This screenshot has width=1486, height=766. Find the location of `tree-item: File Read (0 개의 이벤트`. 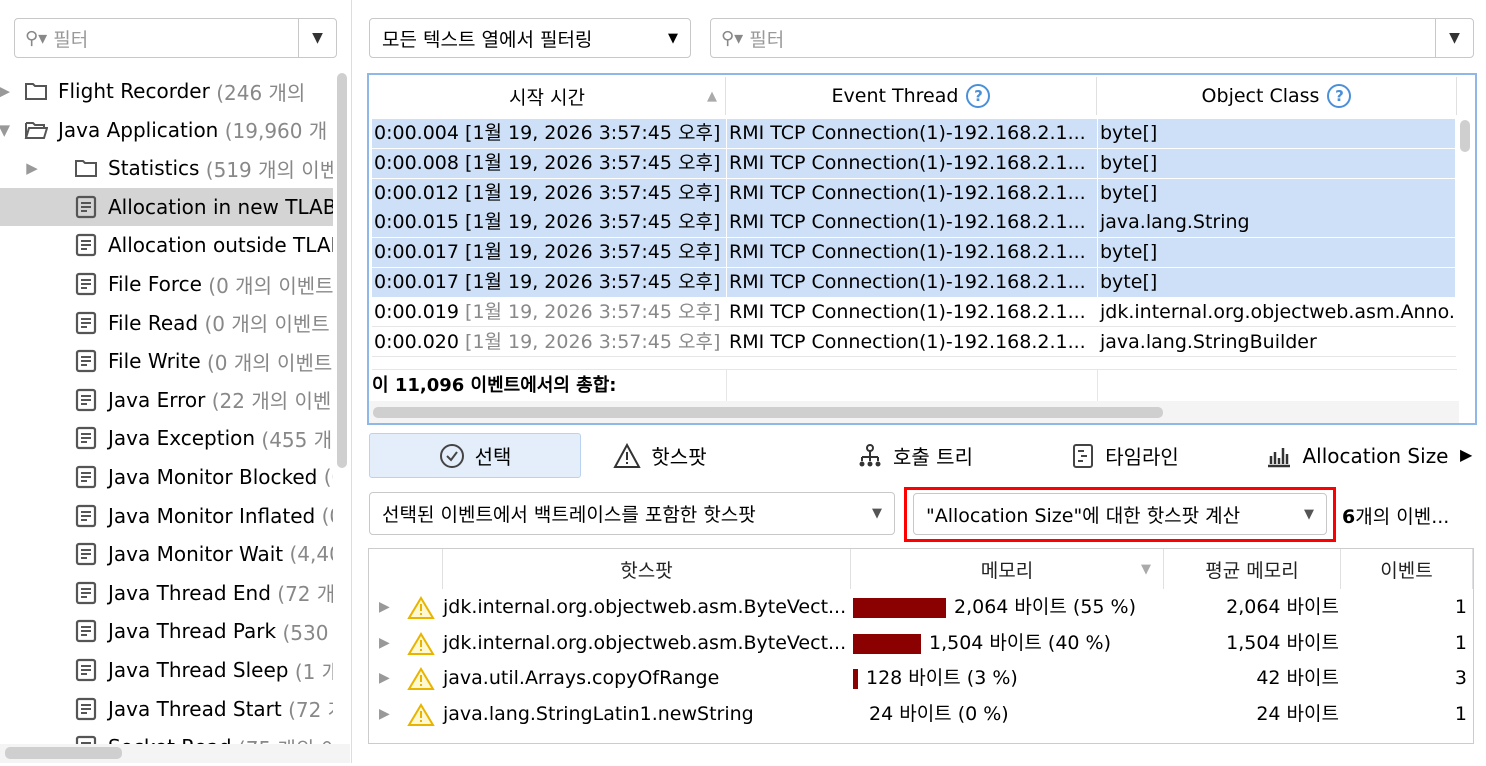

tree-item: File Read (0 개의 이벤트 is located at coordinates (166, 323).